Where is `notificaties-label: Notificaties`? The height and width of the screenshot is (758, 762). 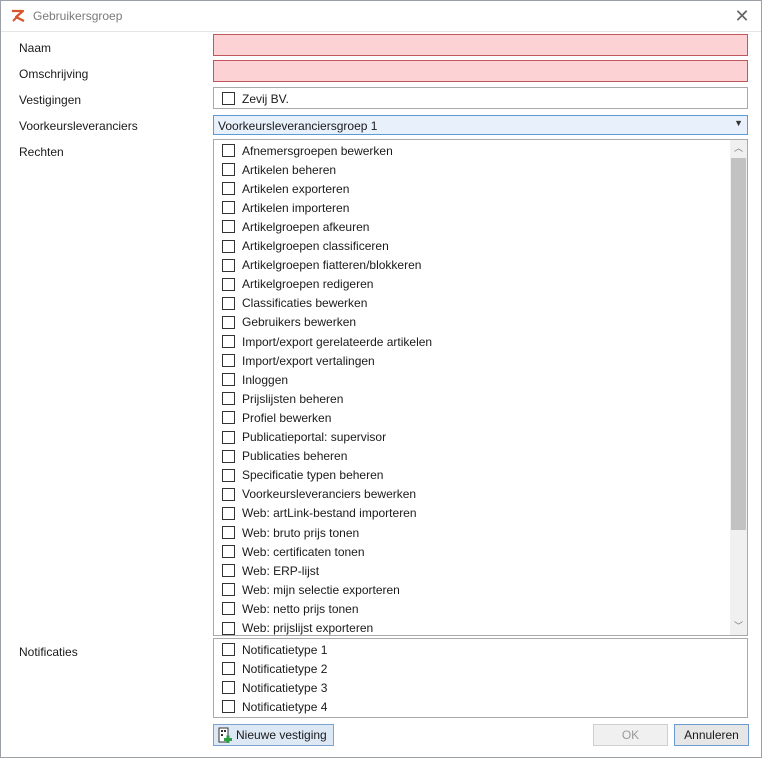 notificaties-label: Notificaties is located at coordinates (48, 652).